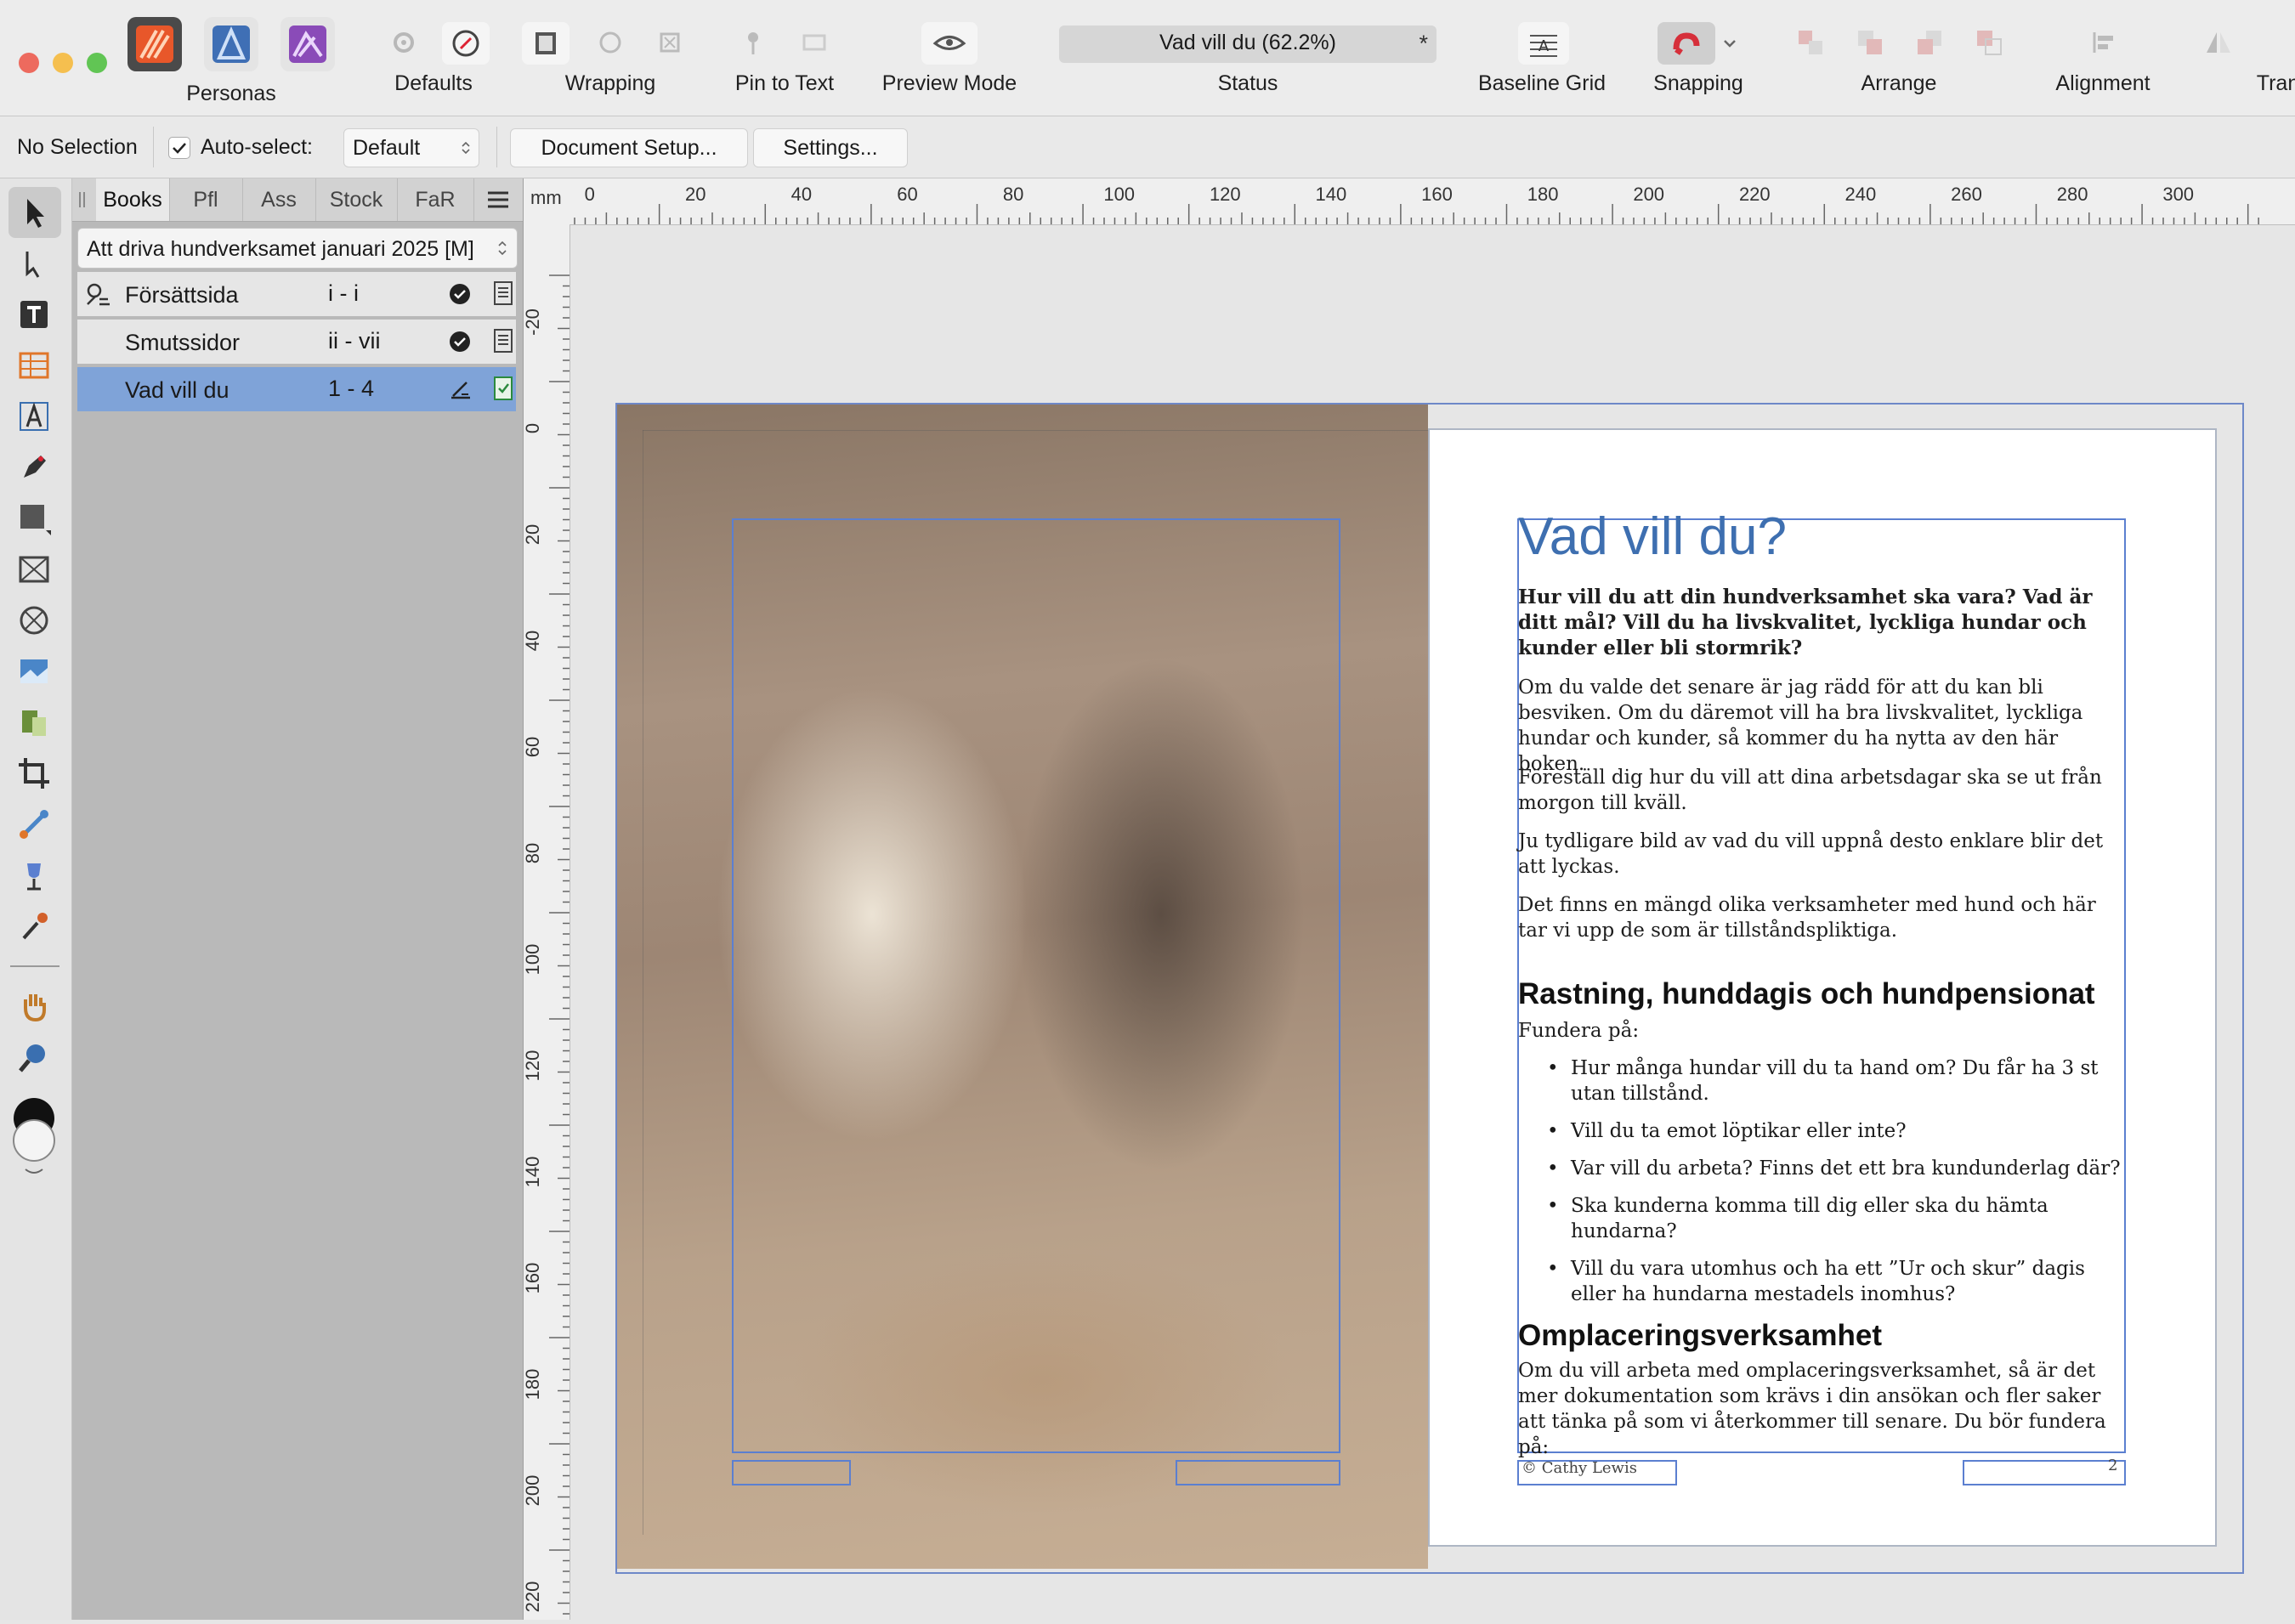 This screenshot has height=1624, width=2295. I want to click on auto-select-checkbox, so click(179, 148).